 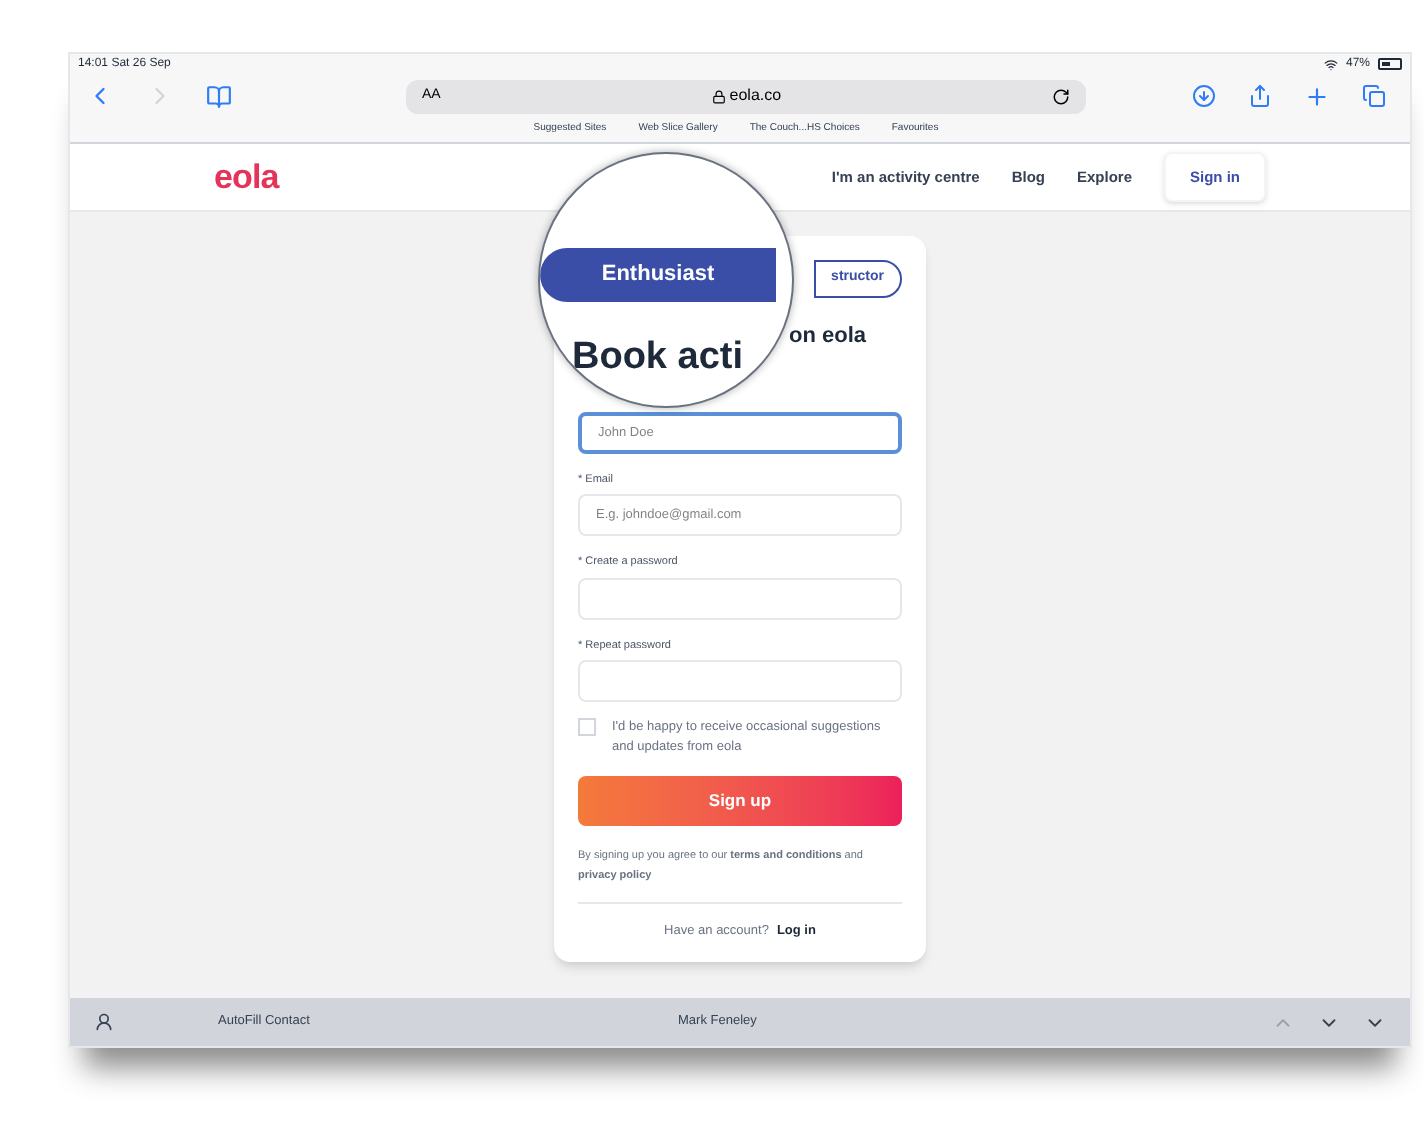 I want to click on new-tab-icon, so click(x=1317, y=96).